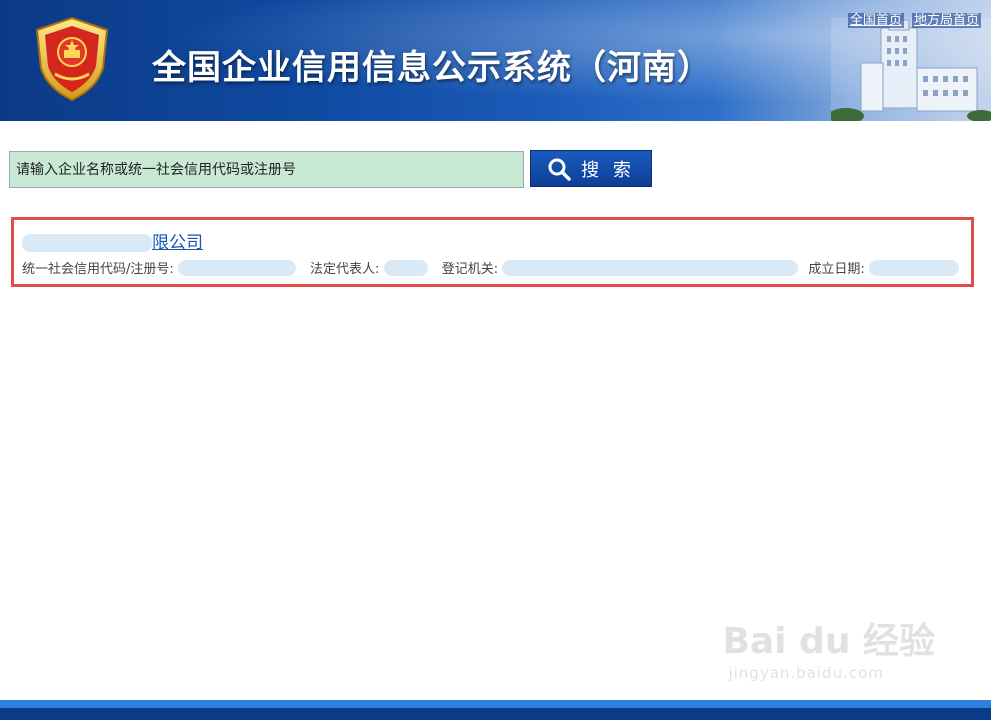 The width and height of the screenshot is (991, 720). I want to click on search-button-label: 搜 索, so click(608, 170).